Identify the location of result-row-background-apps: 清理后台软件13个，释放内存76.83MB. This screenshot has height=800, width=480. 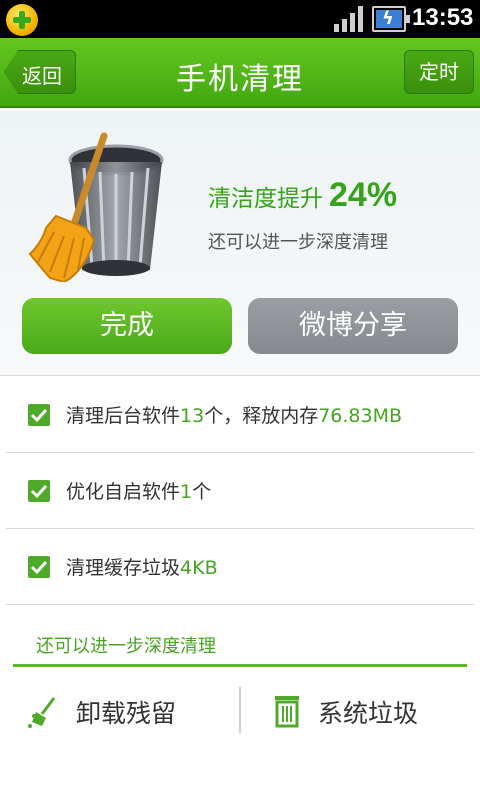
(240, 415).